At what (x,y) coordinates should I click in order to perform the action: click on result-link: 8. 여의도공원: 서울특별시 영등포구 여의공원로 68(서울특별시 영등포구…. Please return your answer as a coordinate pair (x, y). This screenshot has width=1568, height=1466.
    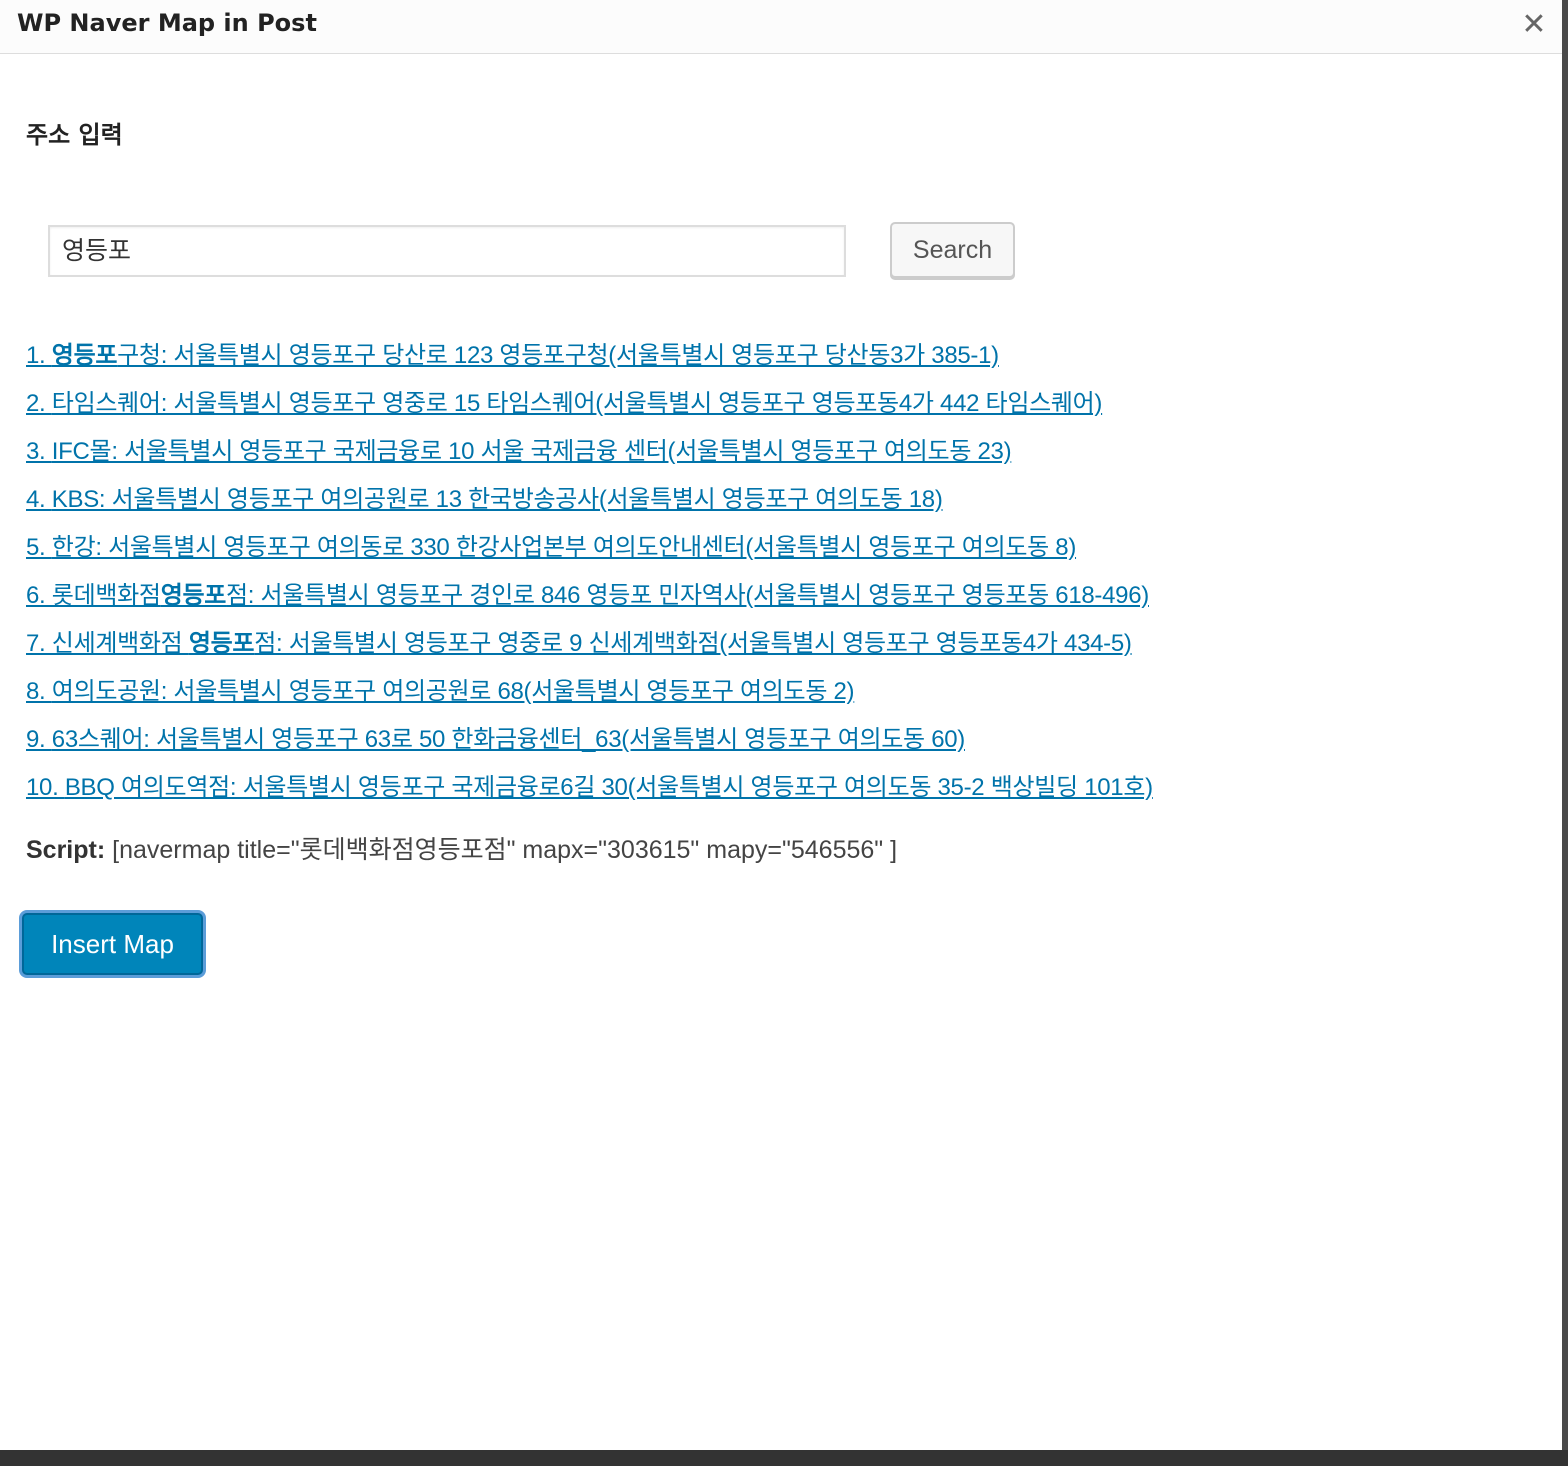
    Looking at the image, I should click on (440, 691).